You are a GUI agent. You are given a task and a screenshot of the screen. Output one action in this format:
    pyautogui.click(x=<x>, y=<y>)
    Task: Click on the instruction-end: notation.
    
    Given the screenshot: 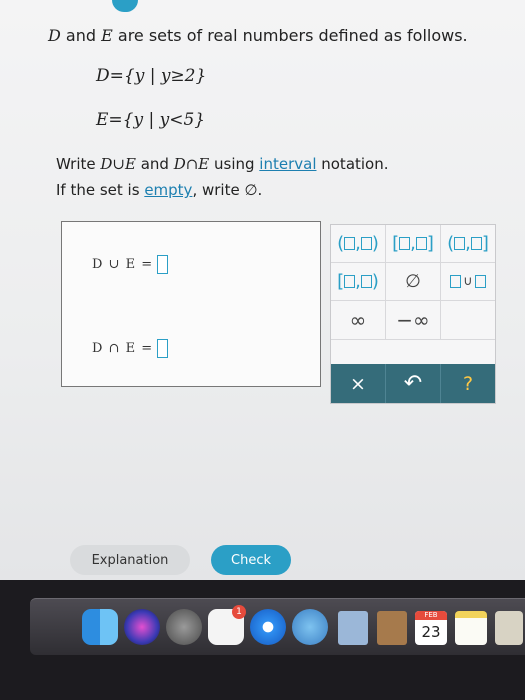 What is the action you would take?
    pyautogui.click(x=352, y=164)
    